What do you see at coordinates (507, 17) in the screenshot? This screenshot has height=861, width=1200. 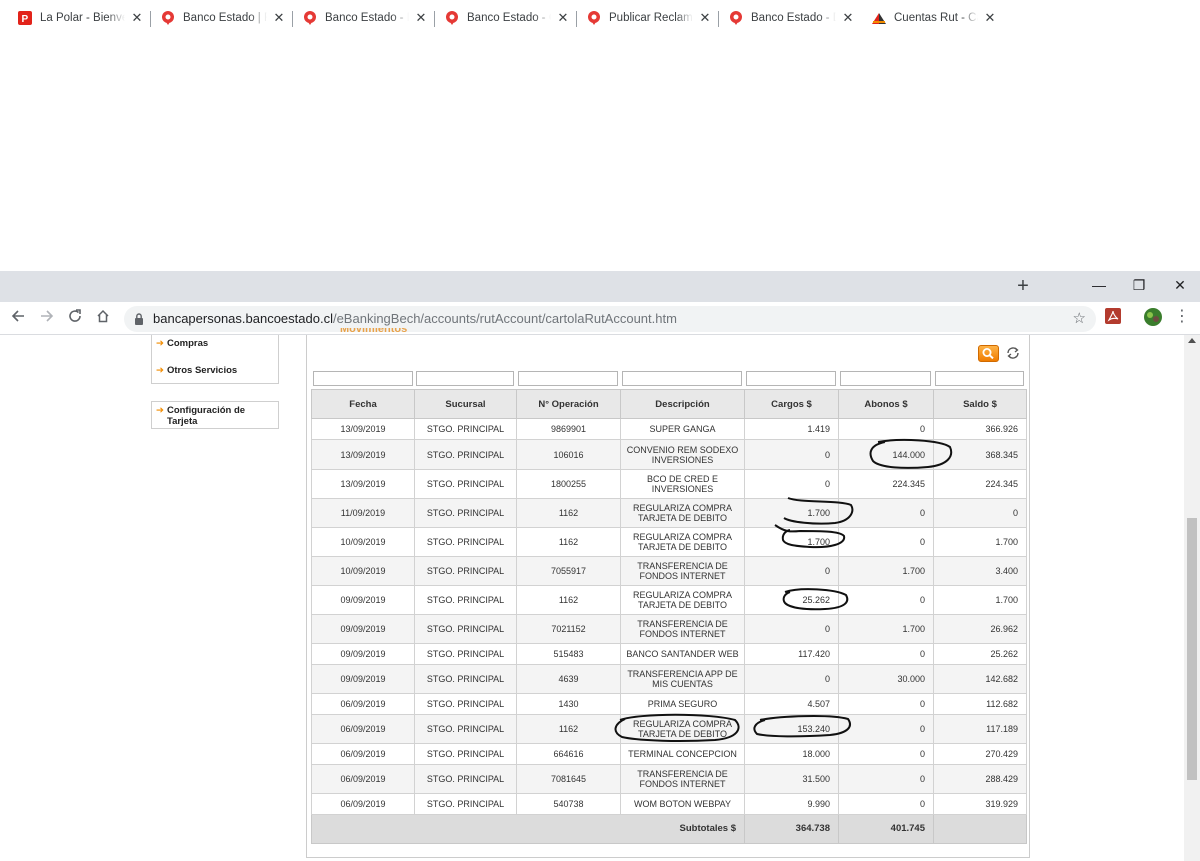 I see `tab-banco-estado-comentarios: Banco Estado - Comentarios ✕` at bounding box center [507, 17].